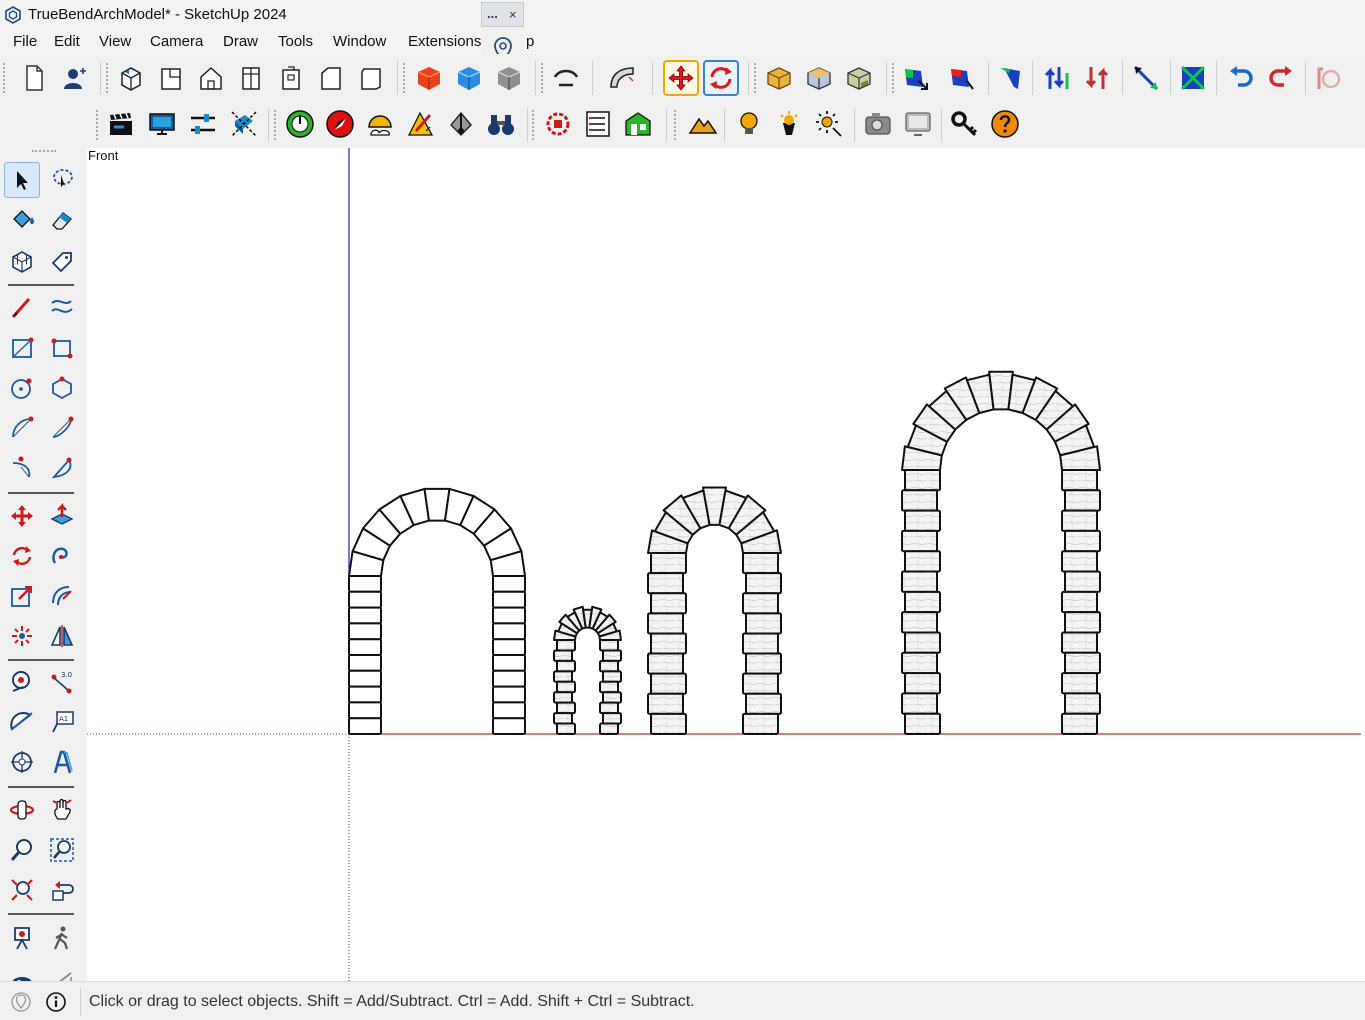 Image resolution: width=1365 pixels, height=1020 pixels. Describe the element at coordinates (437, 611) in the screenshot. I see `arch-plain-large` at that location.